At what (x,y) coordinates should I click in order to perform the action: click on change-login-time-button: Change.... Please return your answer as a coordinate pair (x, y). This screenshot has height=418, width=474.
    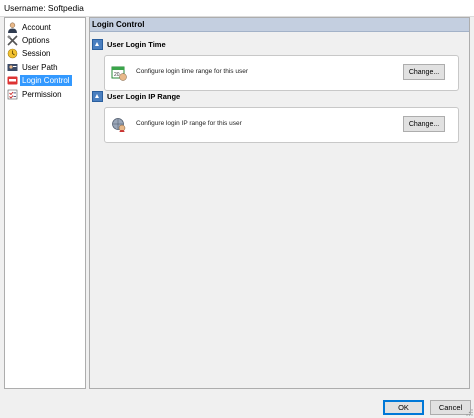
    Looking at the image, I should click on (424, 72).